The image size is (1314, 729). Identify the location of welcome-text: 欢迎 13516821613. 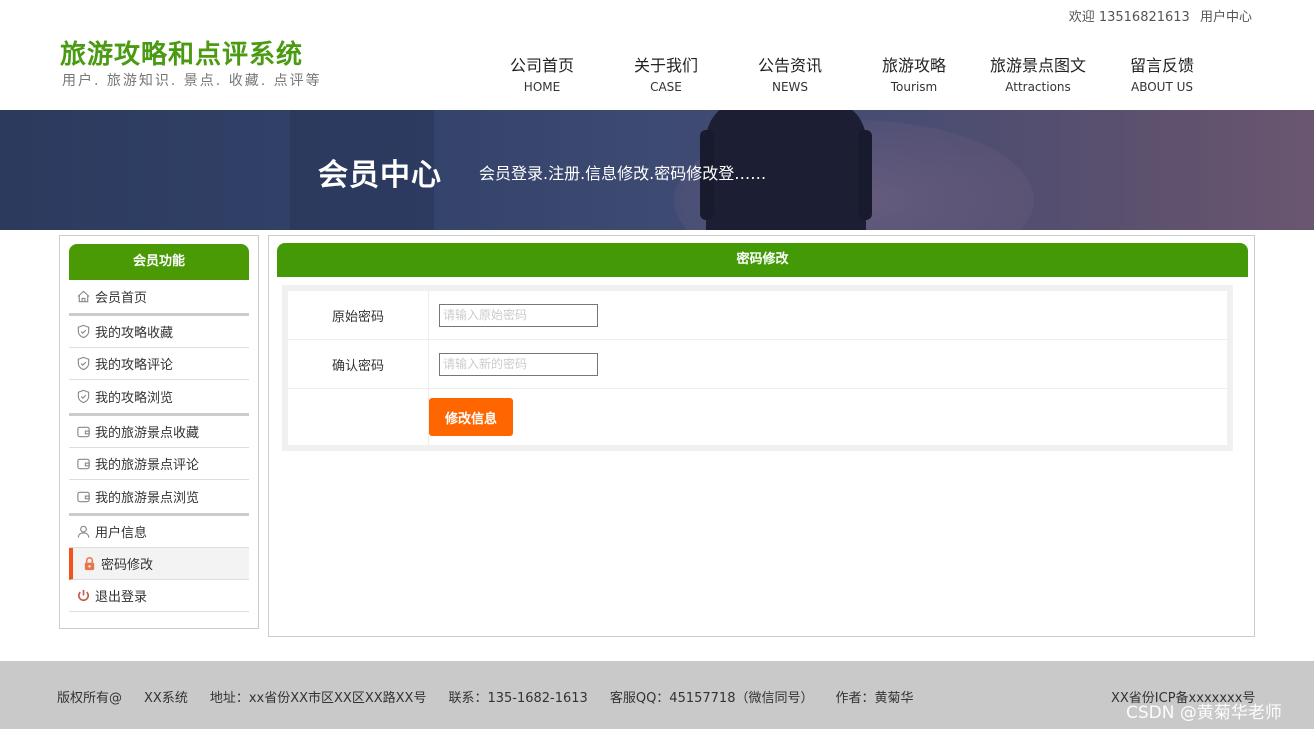
(1129, 17).